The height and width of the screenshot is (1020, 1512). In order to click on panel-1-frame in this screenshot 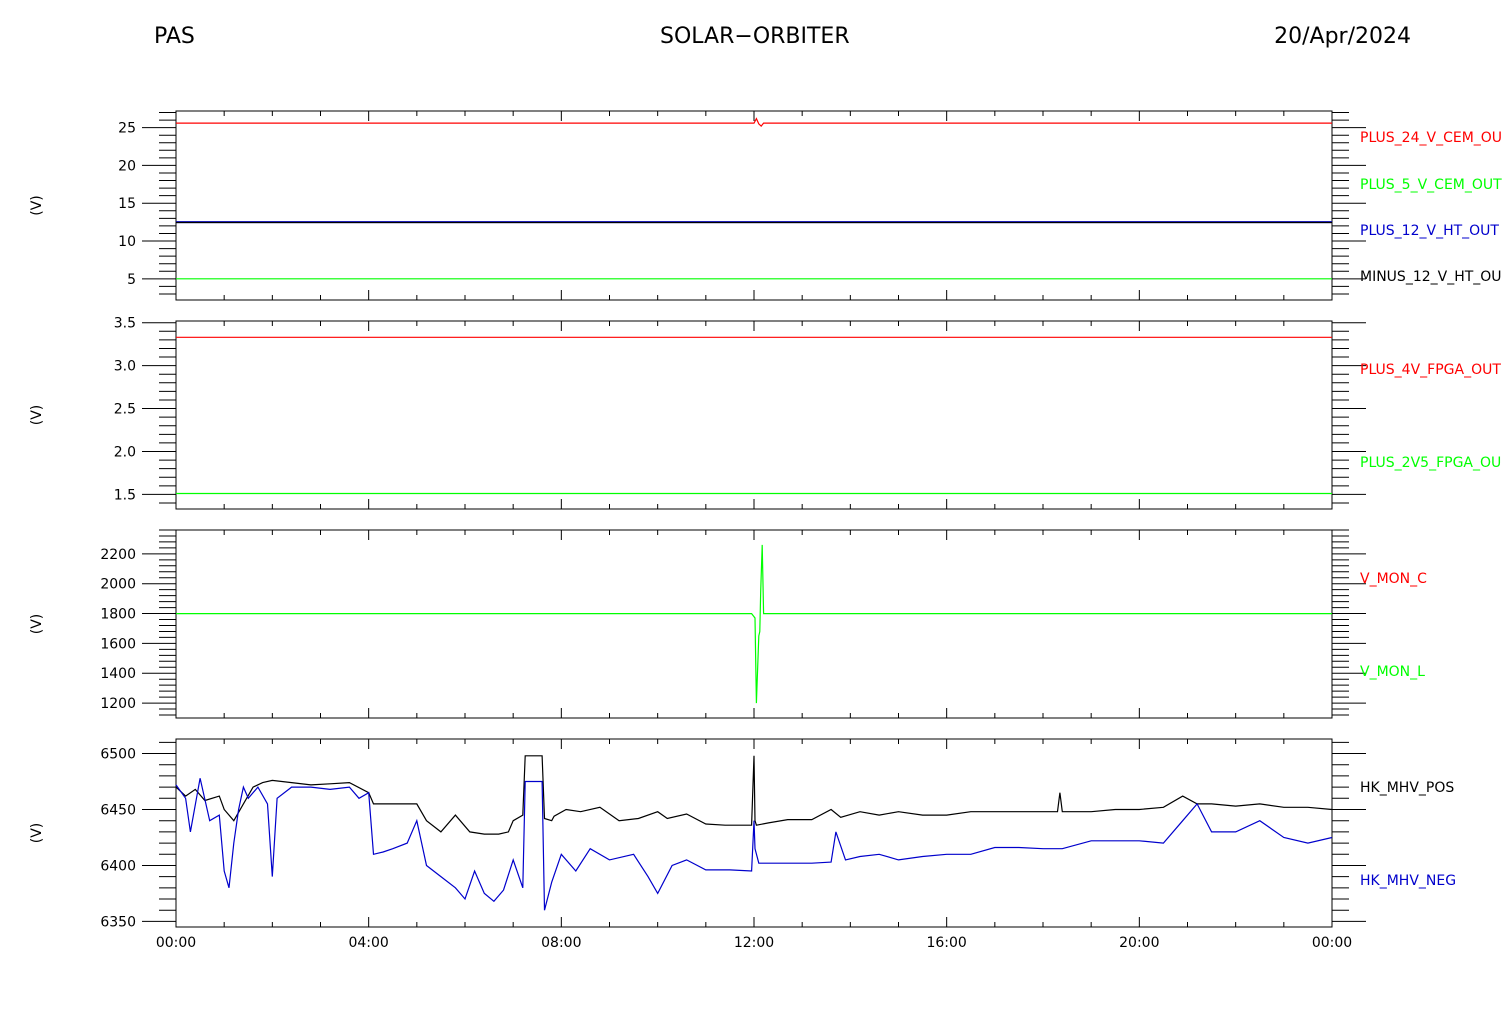, I will do `click(754, 205)`.